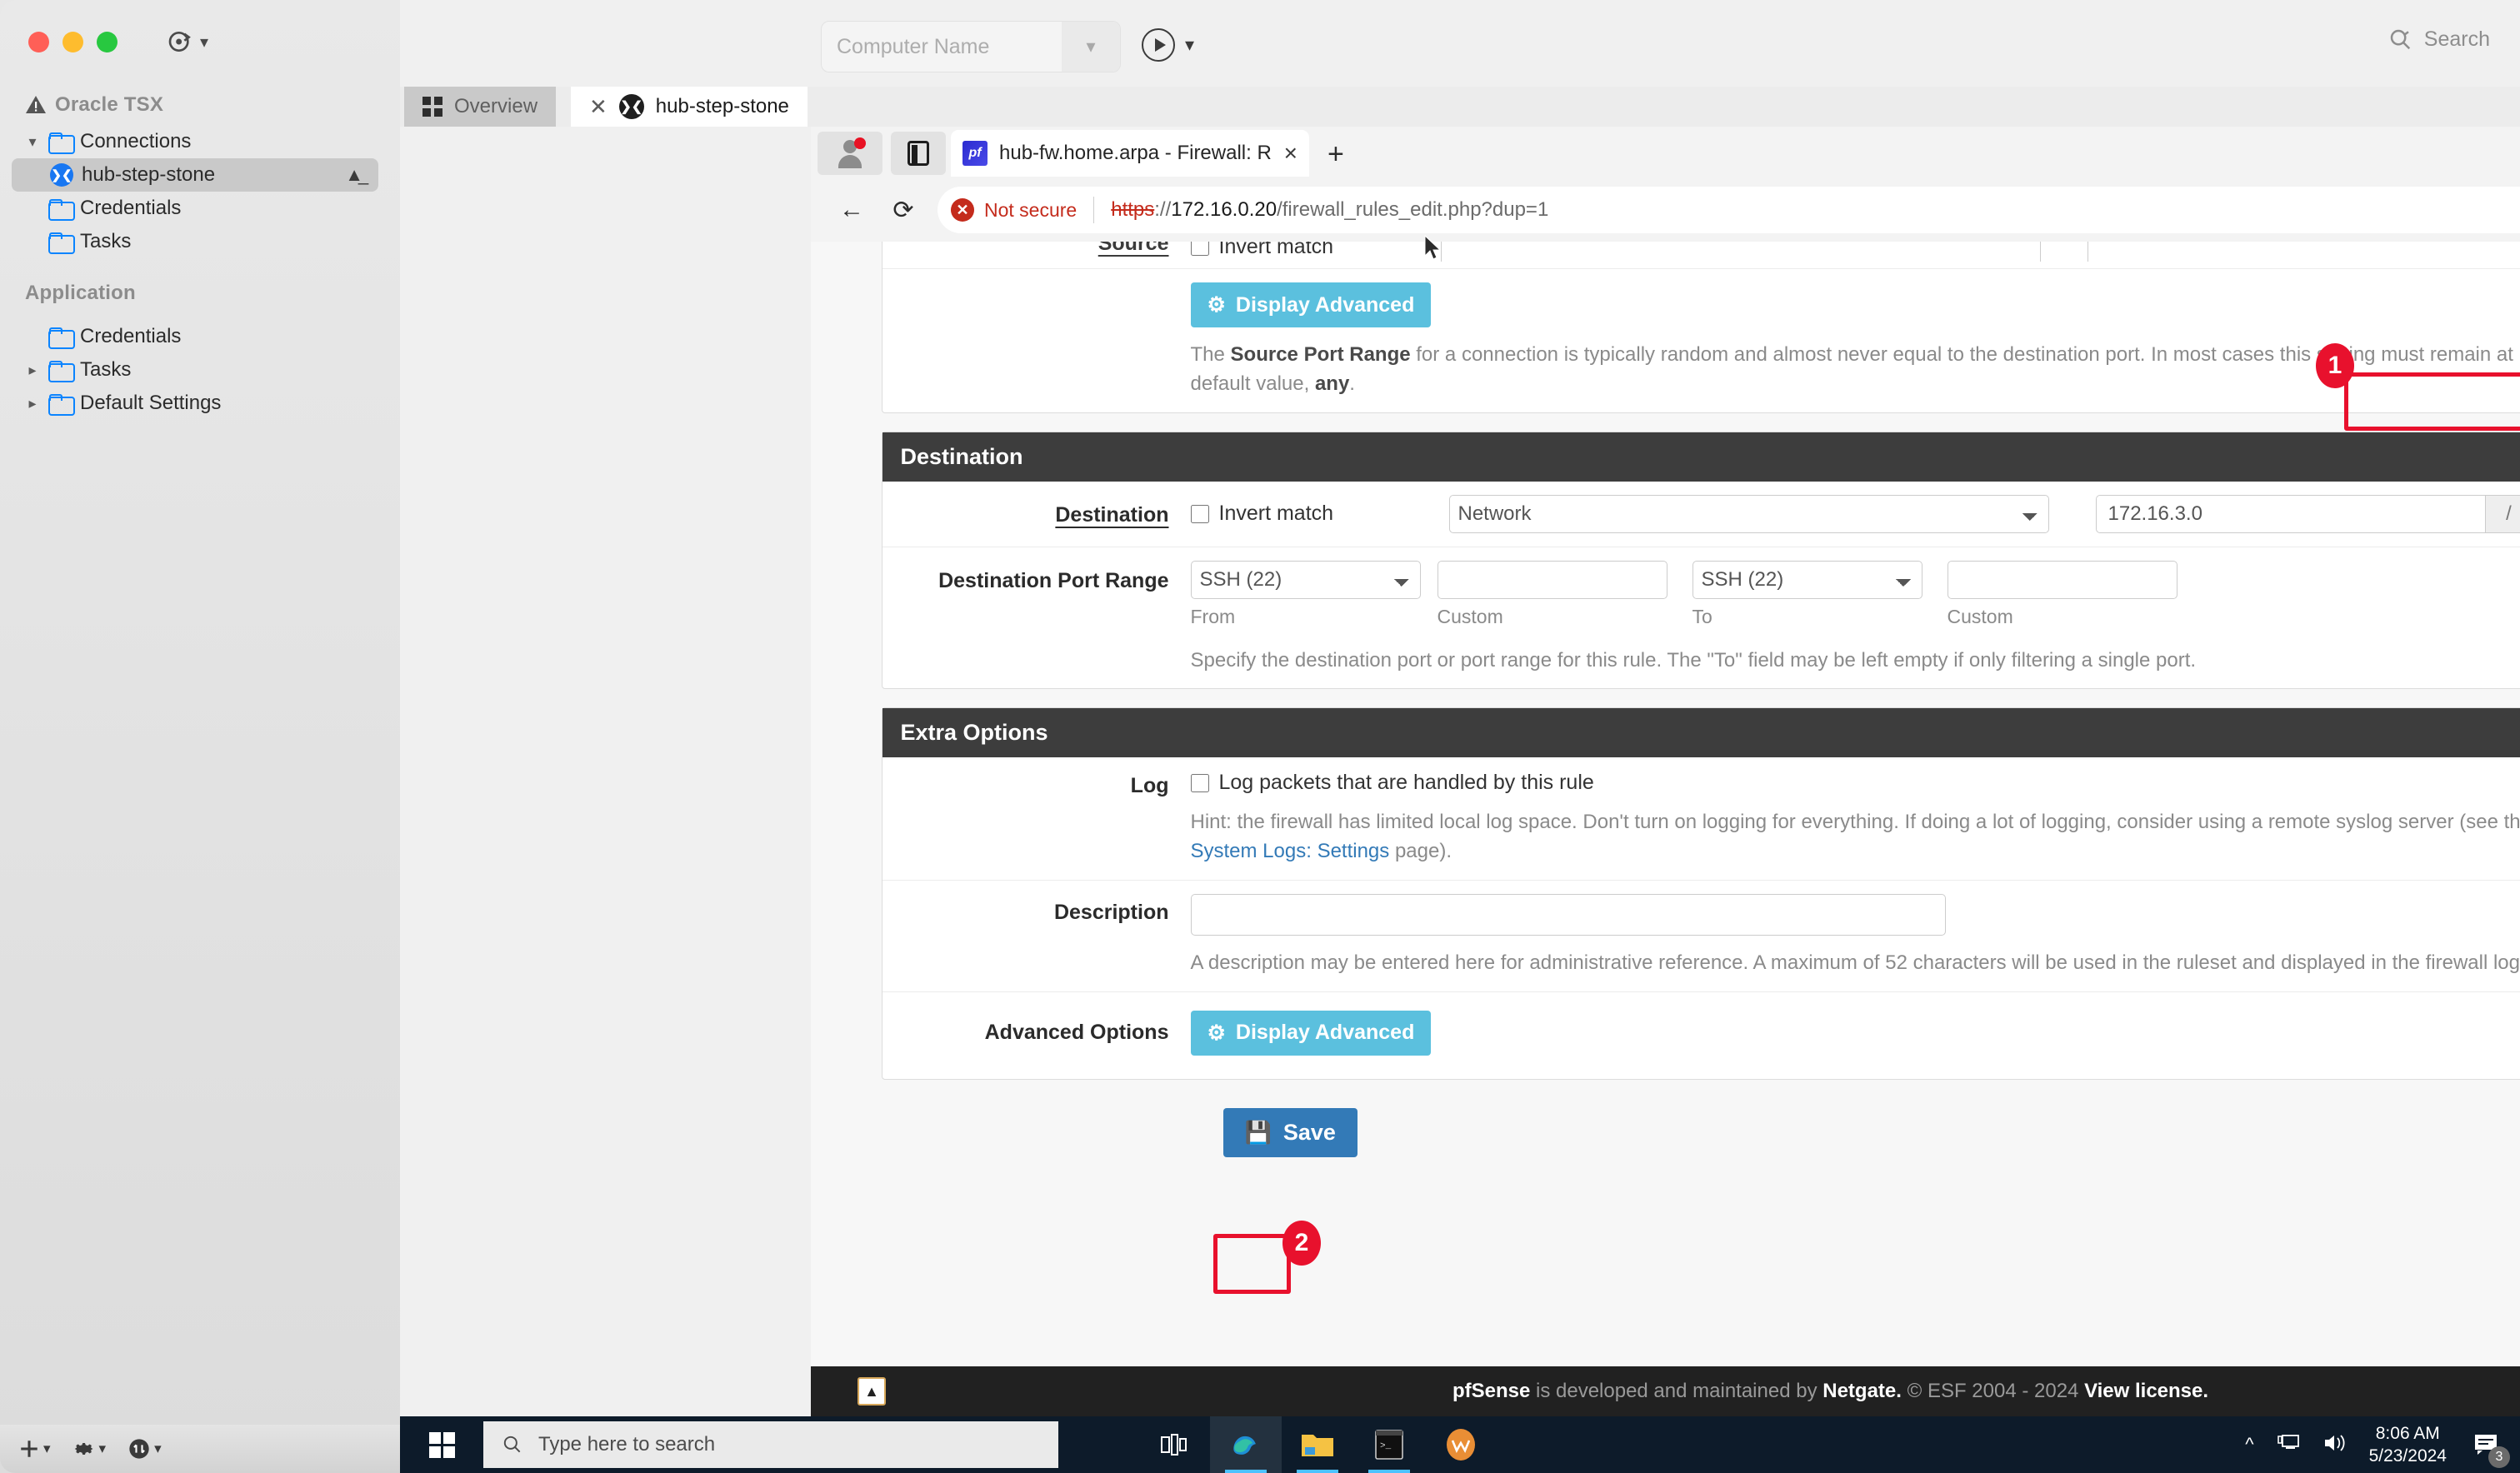 The image size is (2520, 1473). I want to click on destination-invert-match-input, so click(1199, 513).